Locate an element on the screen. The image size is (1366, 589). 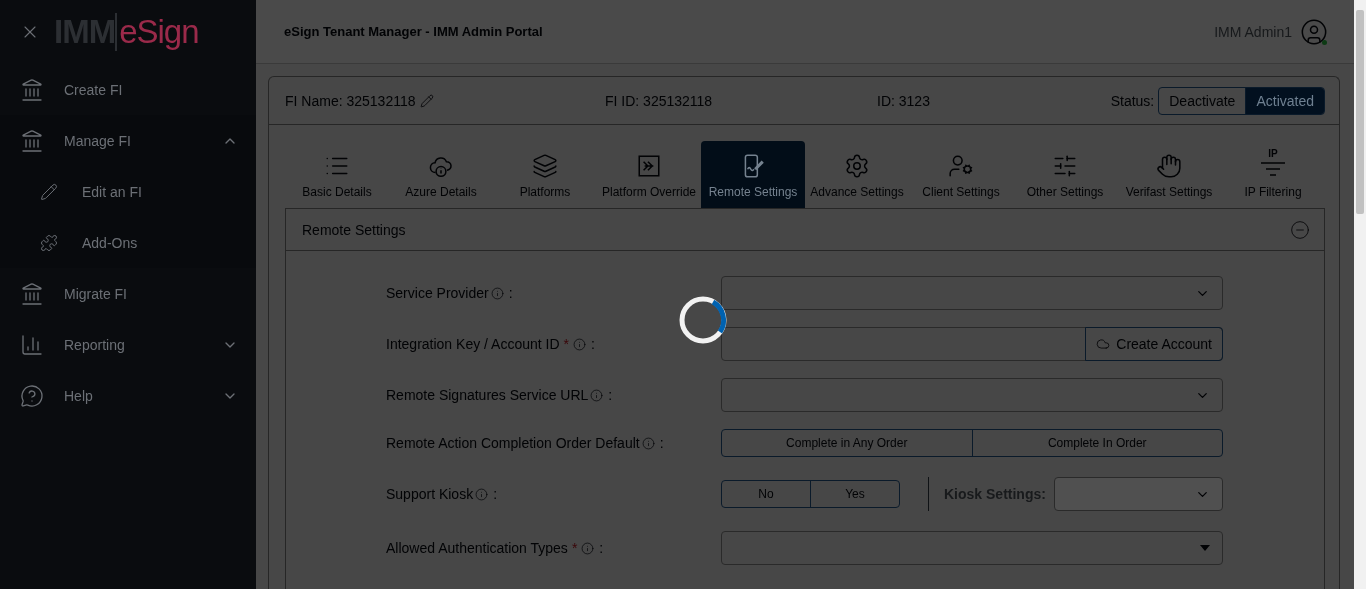
section-title: Remote Settings is located at coordinates (354, 229).